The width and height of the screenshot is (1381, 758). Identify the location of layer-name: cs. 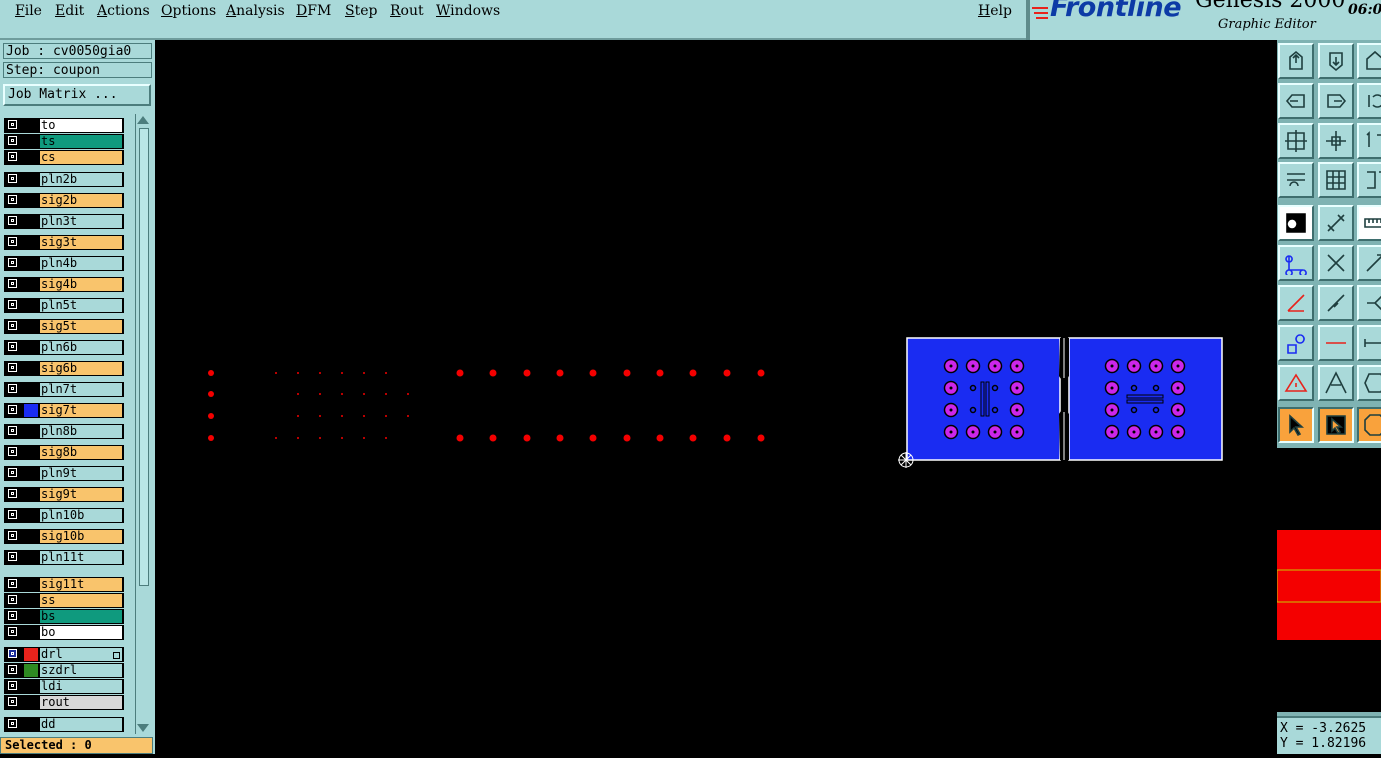
(81, 157).